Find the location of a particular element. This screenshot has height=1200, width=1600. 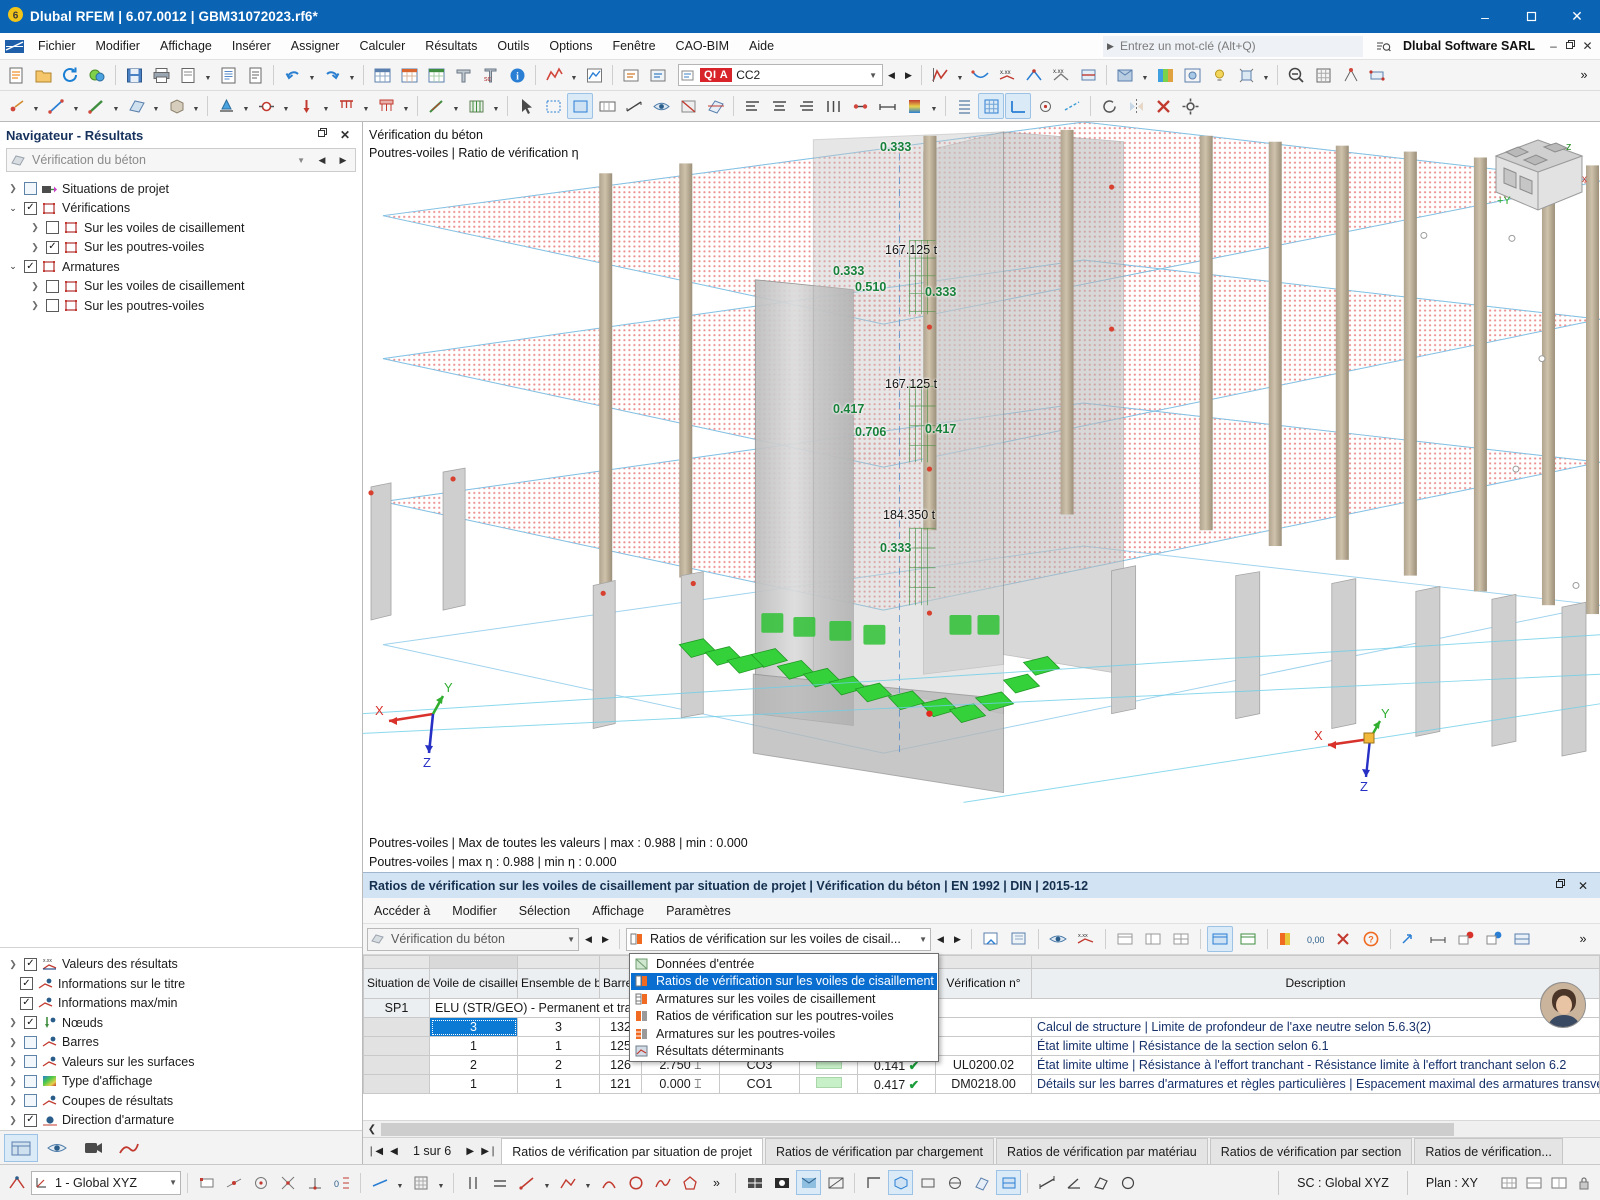

menu-assigner: Assigner is located at coordinates (315, 46).